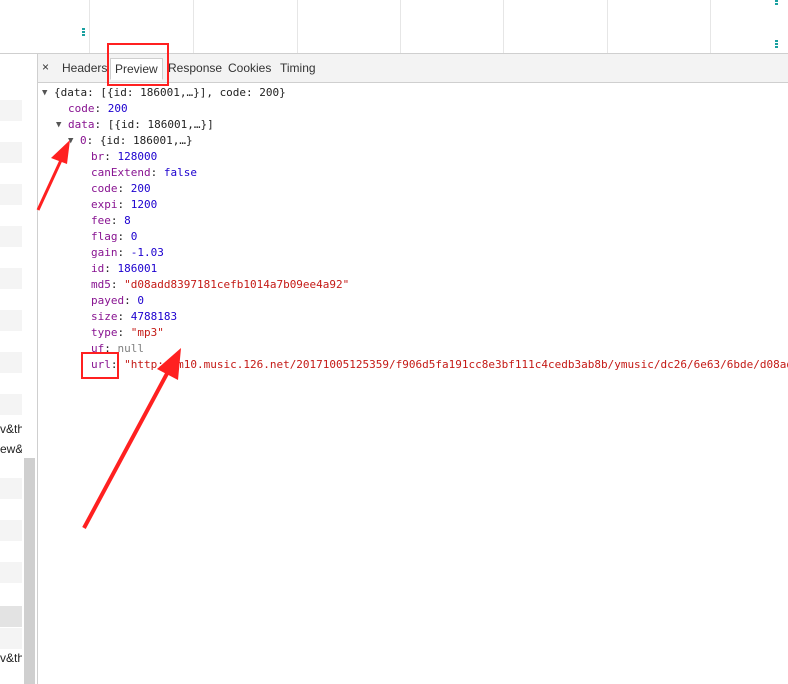 This screenshot has width=788, height=684. Describe the element at coordinates (50, 184) in the screenshot. I see `arrow-to-item-node` at that location.